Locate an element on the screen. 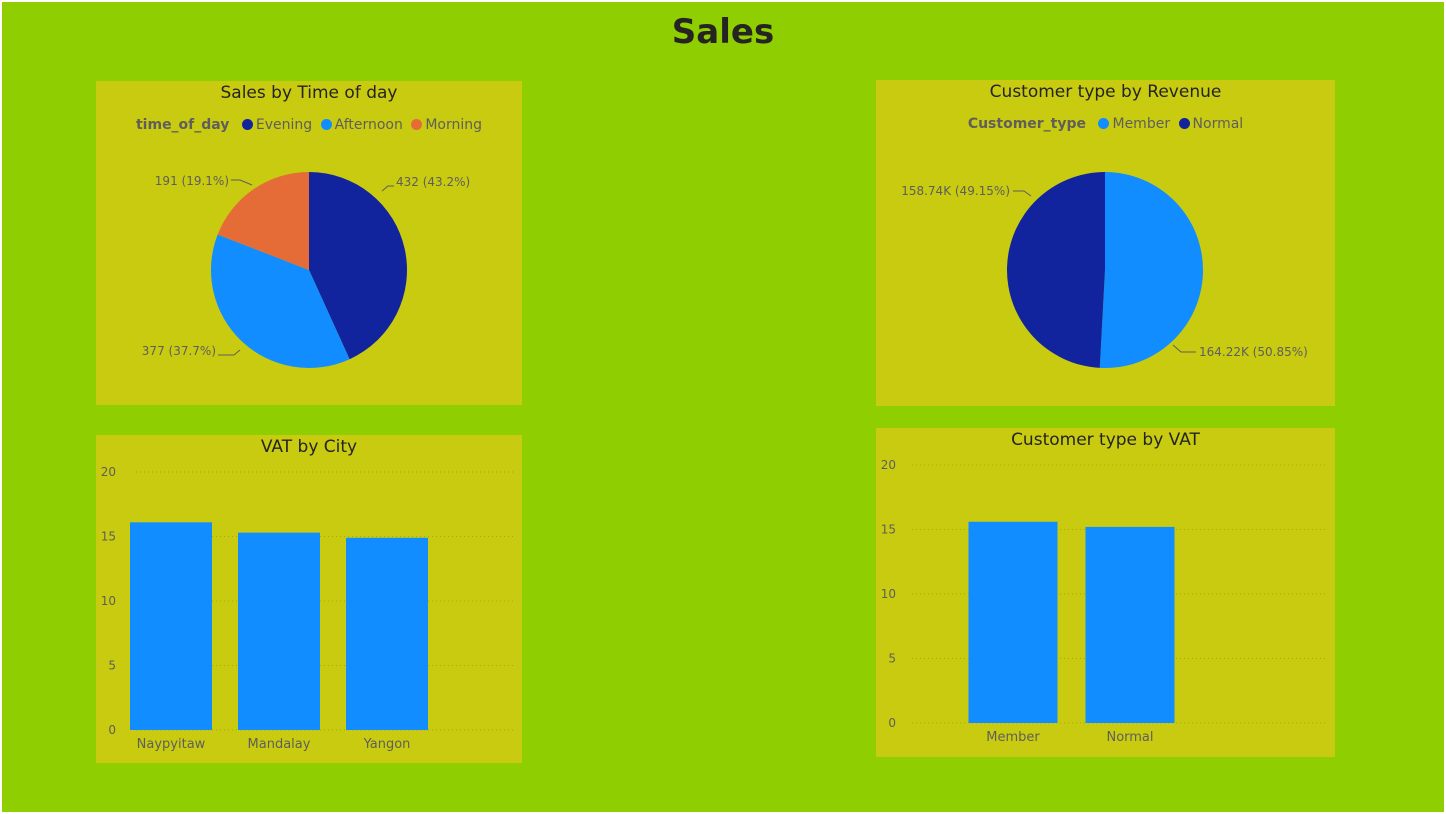 The image size is (1446, 814). bar-chart-customer-vat: 0 5 10 15 20 Member Normal is located at coordinates (1104, 601).